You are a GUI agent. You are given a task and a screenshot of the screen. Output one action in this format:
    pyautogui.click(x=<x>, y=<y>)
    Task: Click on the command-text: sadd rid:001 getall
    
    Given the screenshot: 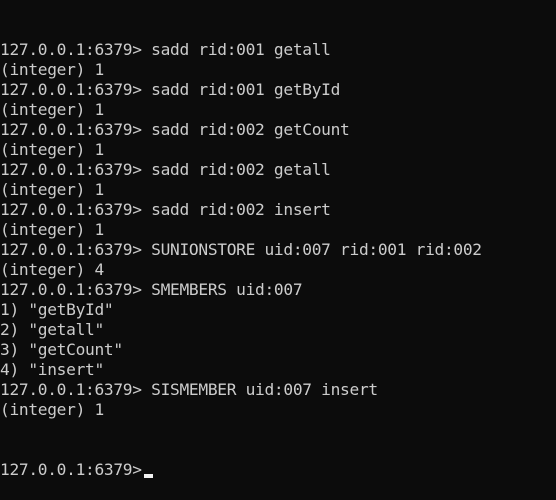 What is the action you would take?
    pyautogui.click(x=241, y=49)
    